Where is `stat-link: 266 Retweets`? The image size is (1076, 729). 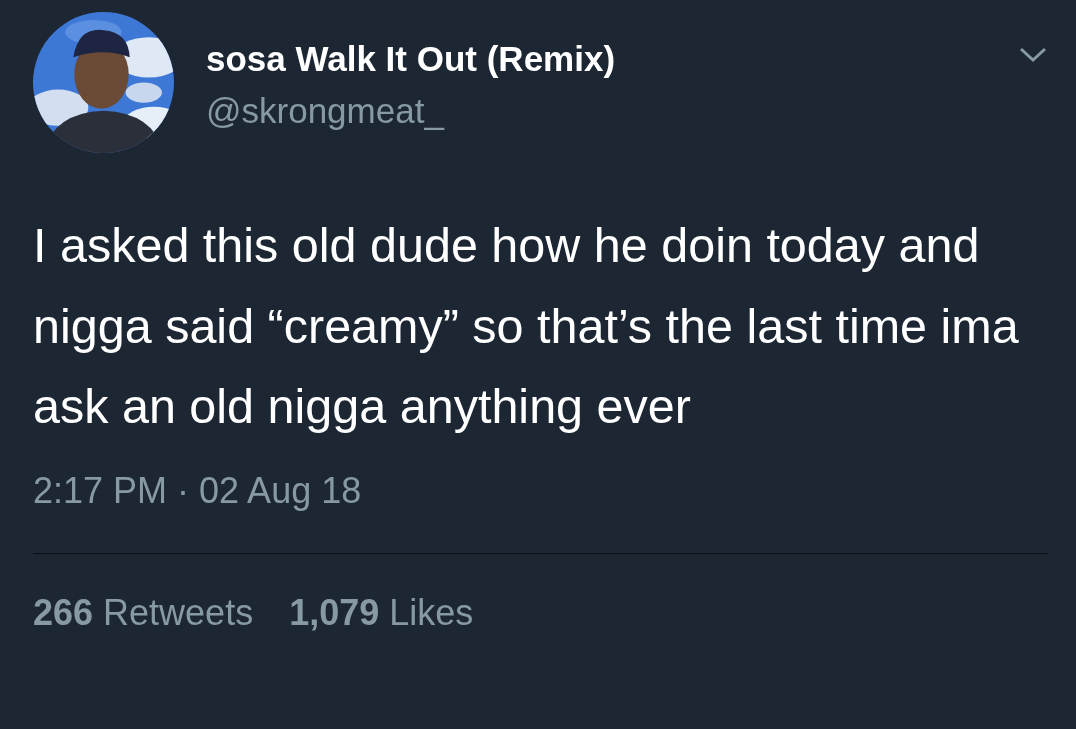
stat-link: 266 Retweets is located at coordinates (143, 612).